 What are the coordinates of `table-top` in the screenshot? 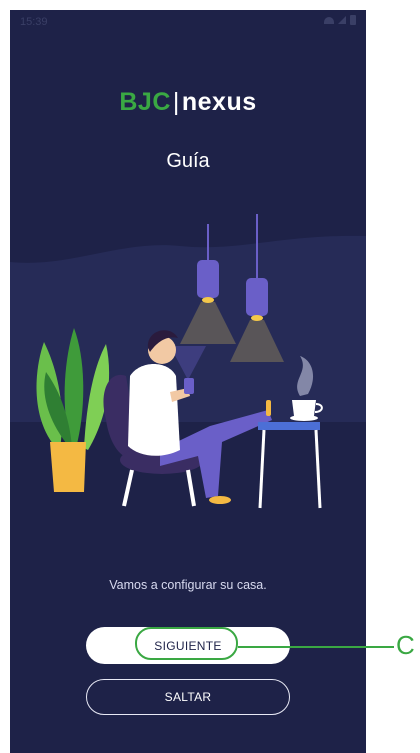 It's located at (289, 426).